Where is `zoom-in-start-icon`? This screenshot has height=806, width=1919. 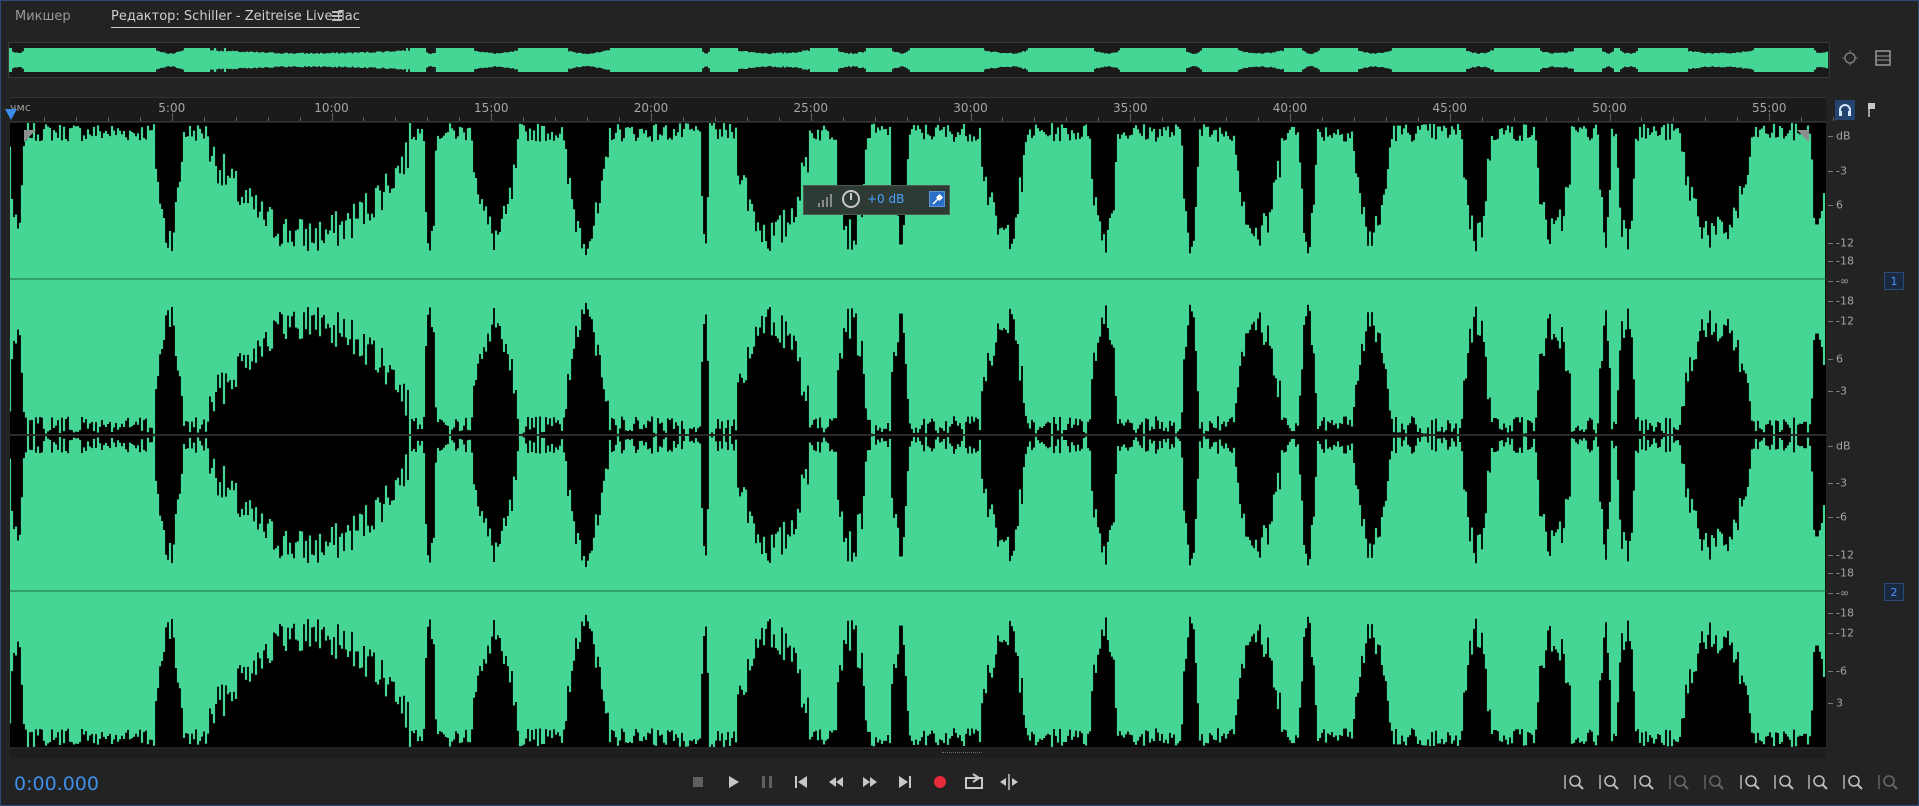
zoom-in-start-icon is located at coordinates (1750, 782).